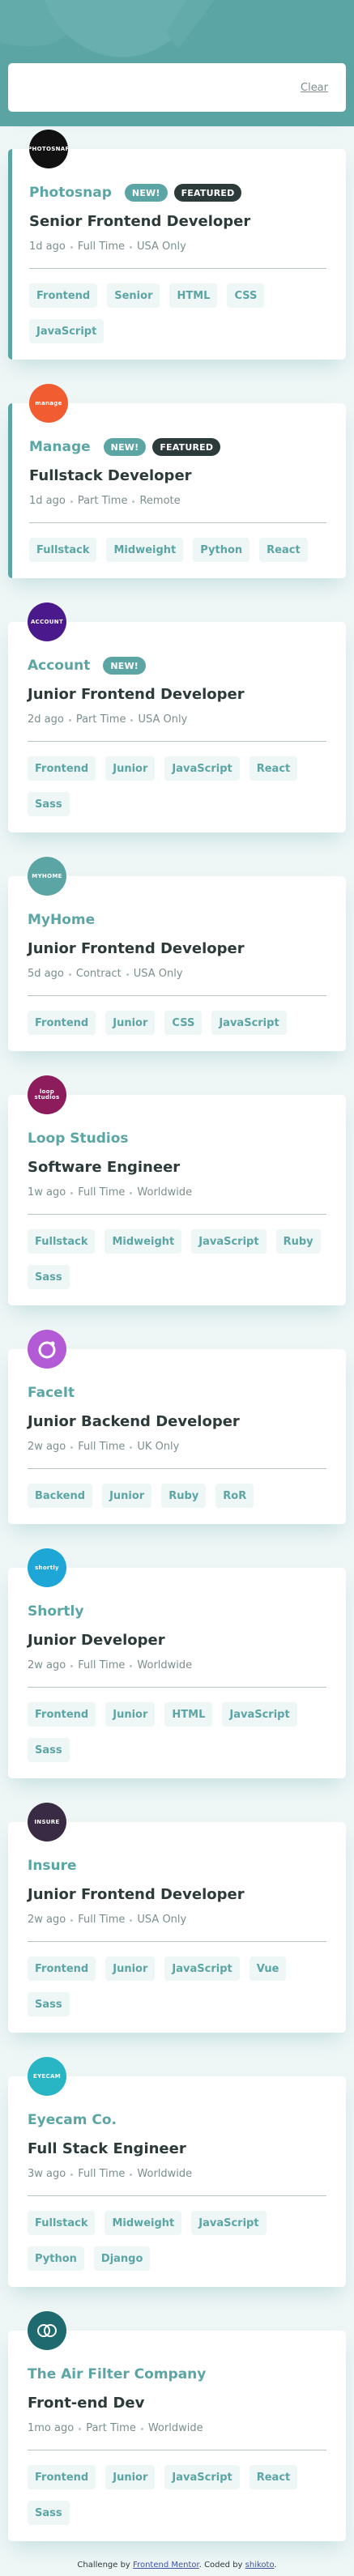  I want to click on company-name: Photosnap, so click(70, 193).